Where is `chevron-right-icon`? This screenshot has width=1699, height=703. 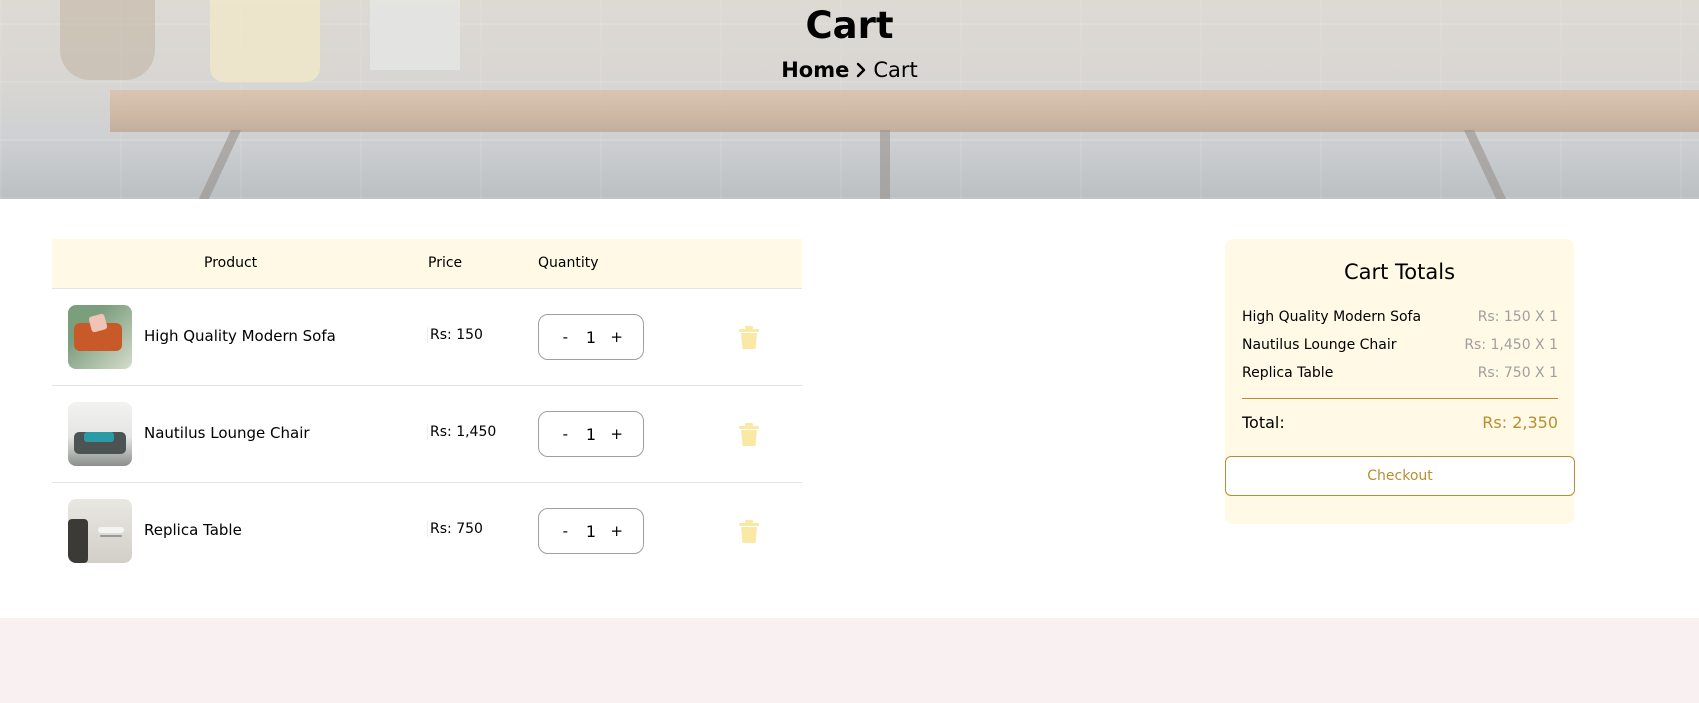 chevron-right-icon is located at coordinates (861, 70).